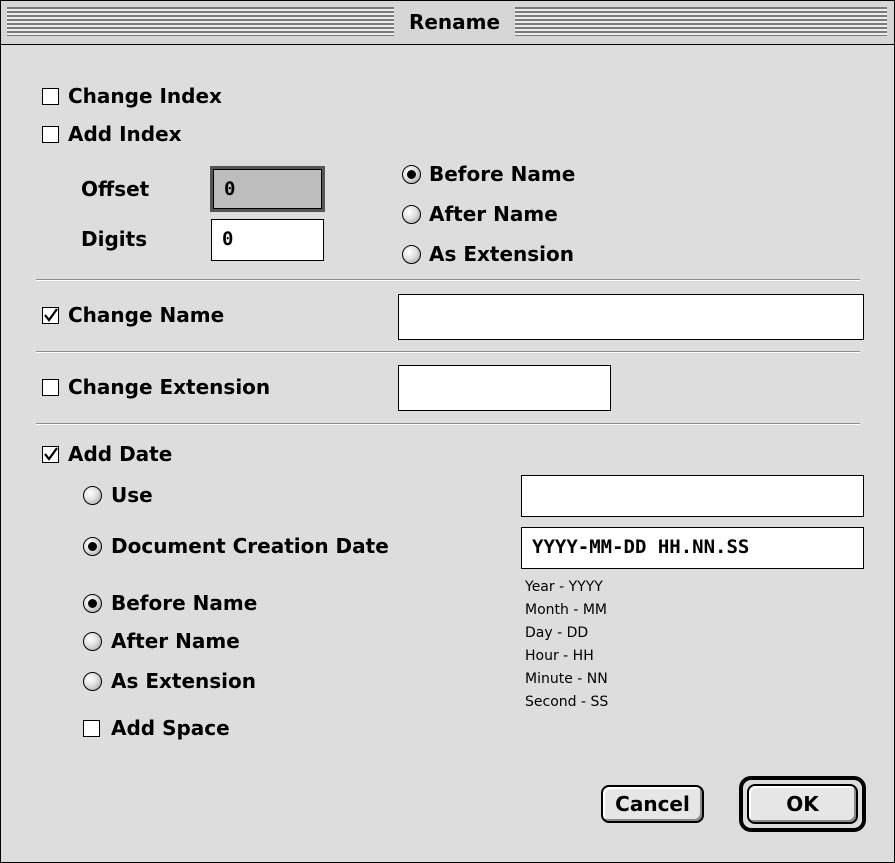 The width and height of the screenshot is (895, 863). Describe the element at coordinates (183, 681) in the screenshot. I see `date-as-extension-label: As Extension` at that location.